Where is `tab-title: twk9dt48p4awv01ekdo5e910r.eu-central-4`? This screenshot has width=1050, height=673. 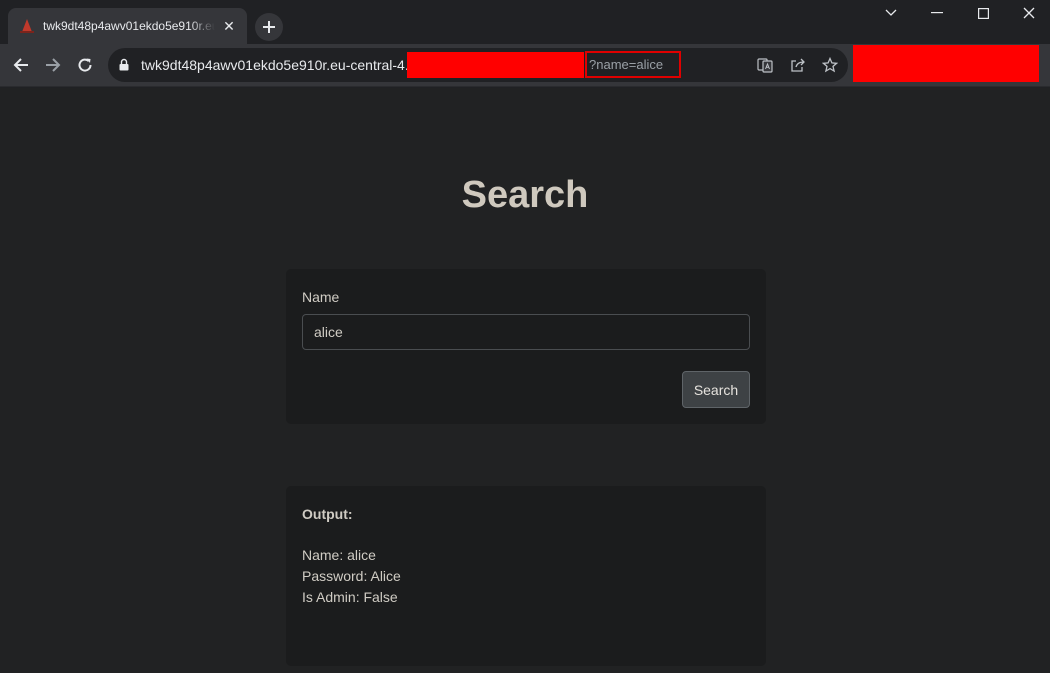 tab-title: twk9dt48p4awv01ekdo5e910r.eu-central-4 is located at coordinates (129, 26).